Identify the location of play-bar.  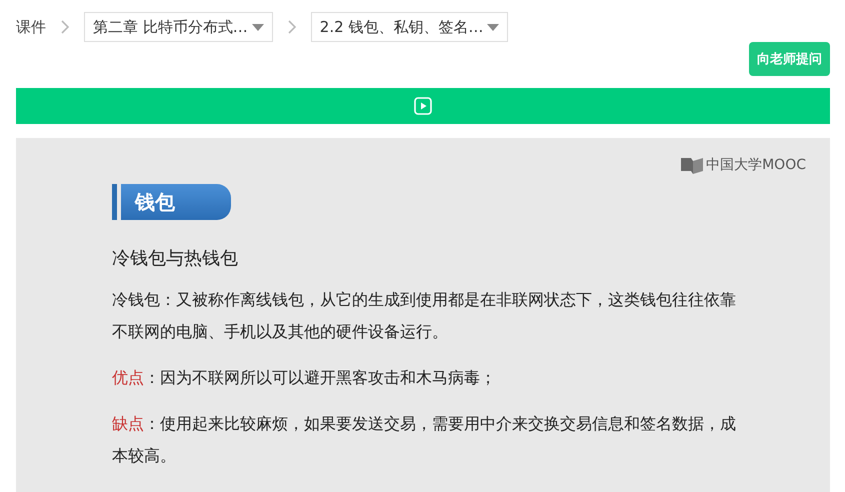
(423, 106).